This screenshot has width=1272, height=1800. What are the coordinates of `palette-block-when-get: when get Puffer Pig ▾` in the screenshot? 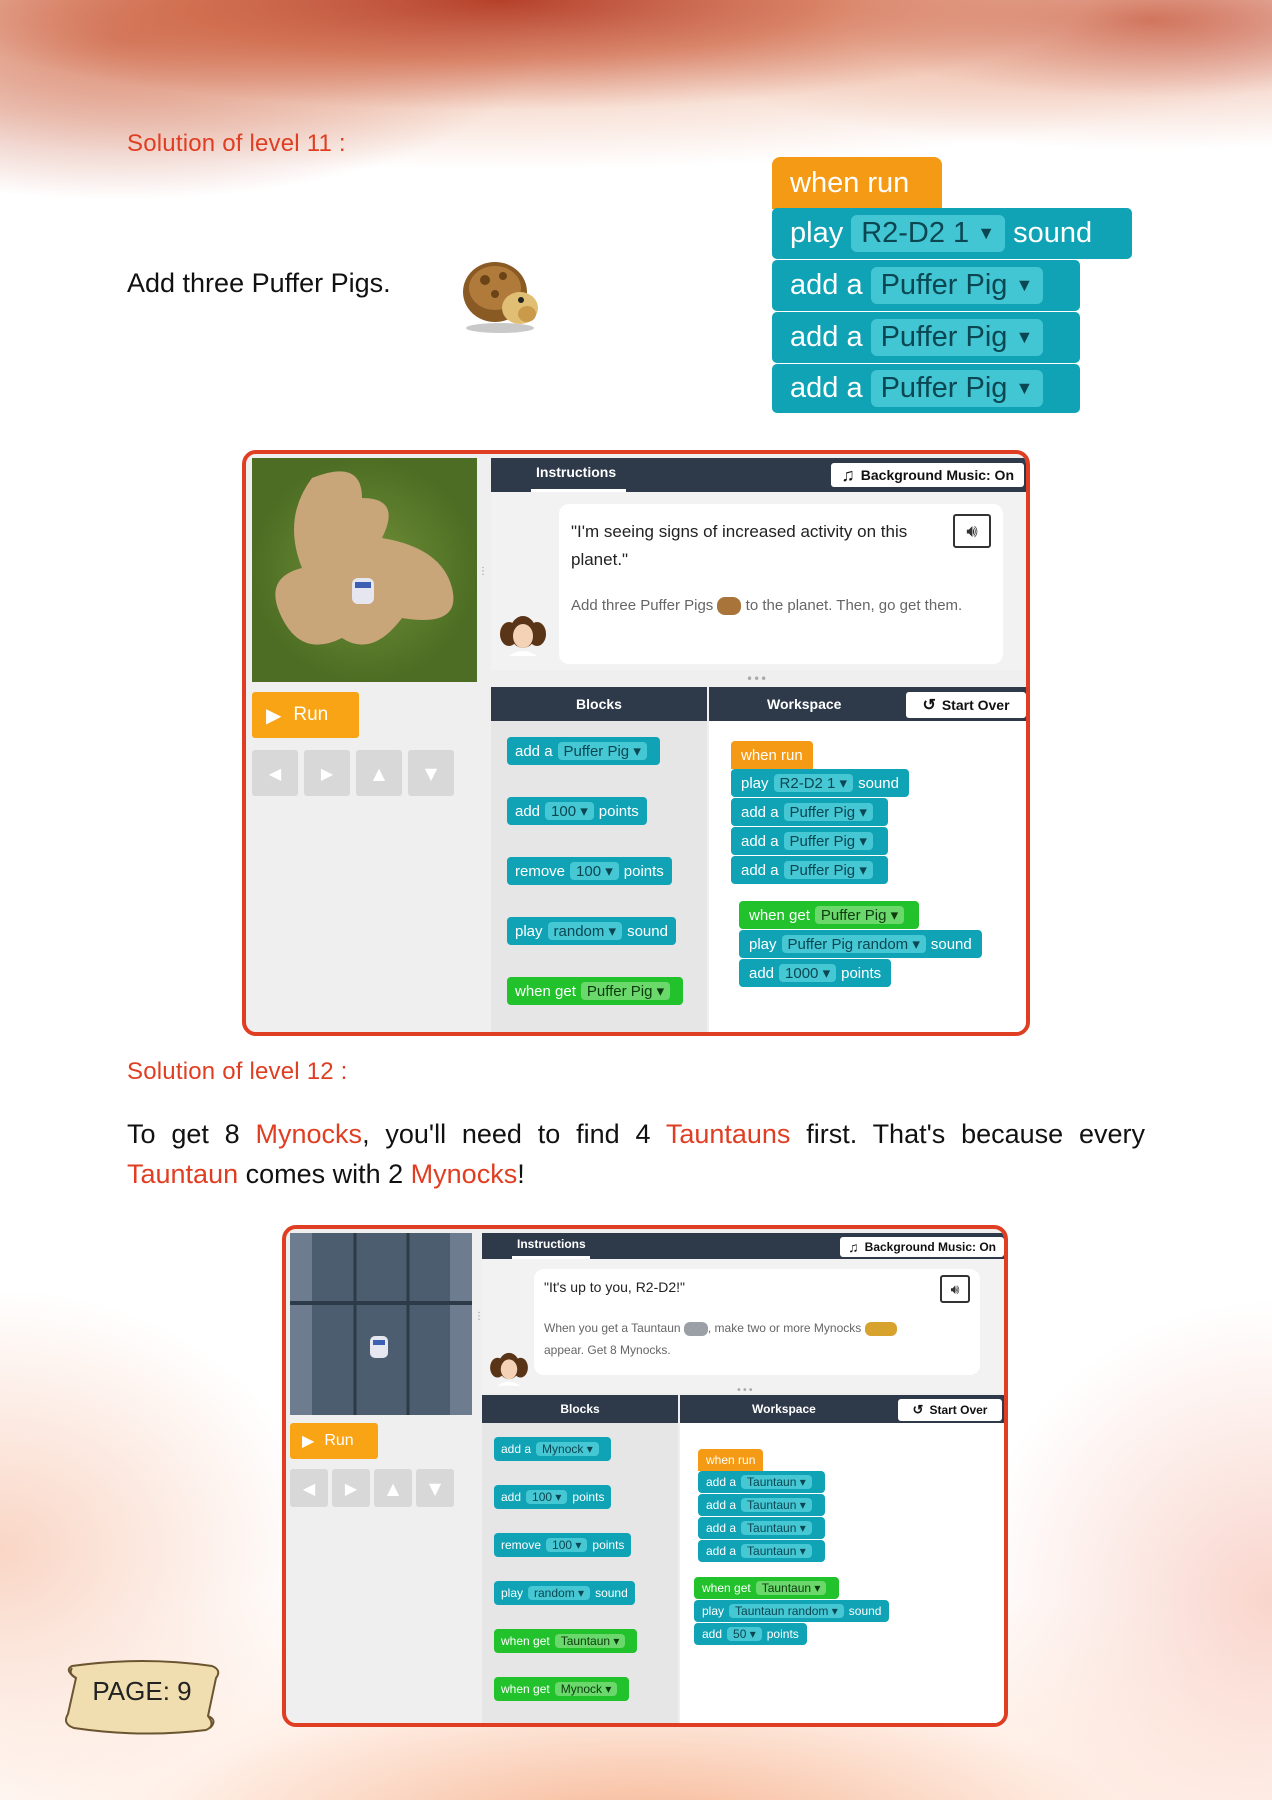 It's located at (595, 991).